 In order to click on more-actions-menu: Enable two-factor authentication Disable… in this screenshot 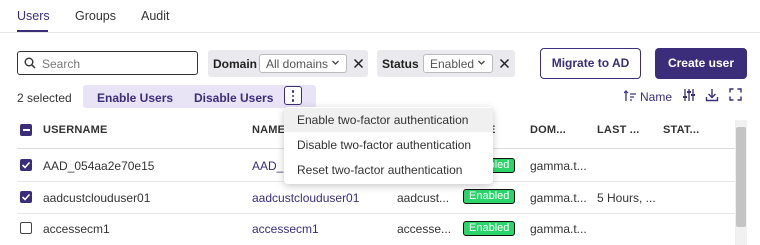, I will do `click(388, 145)`.